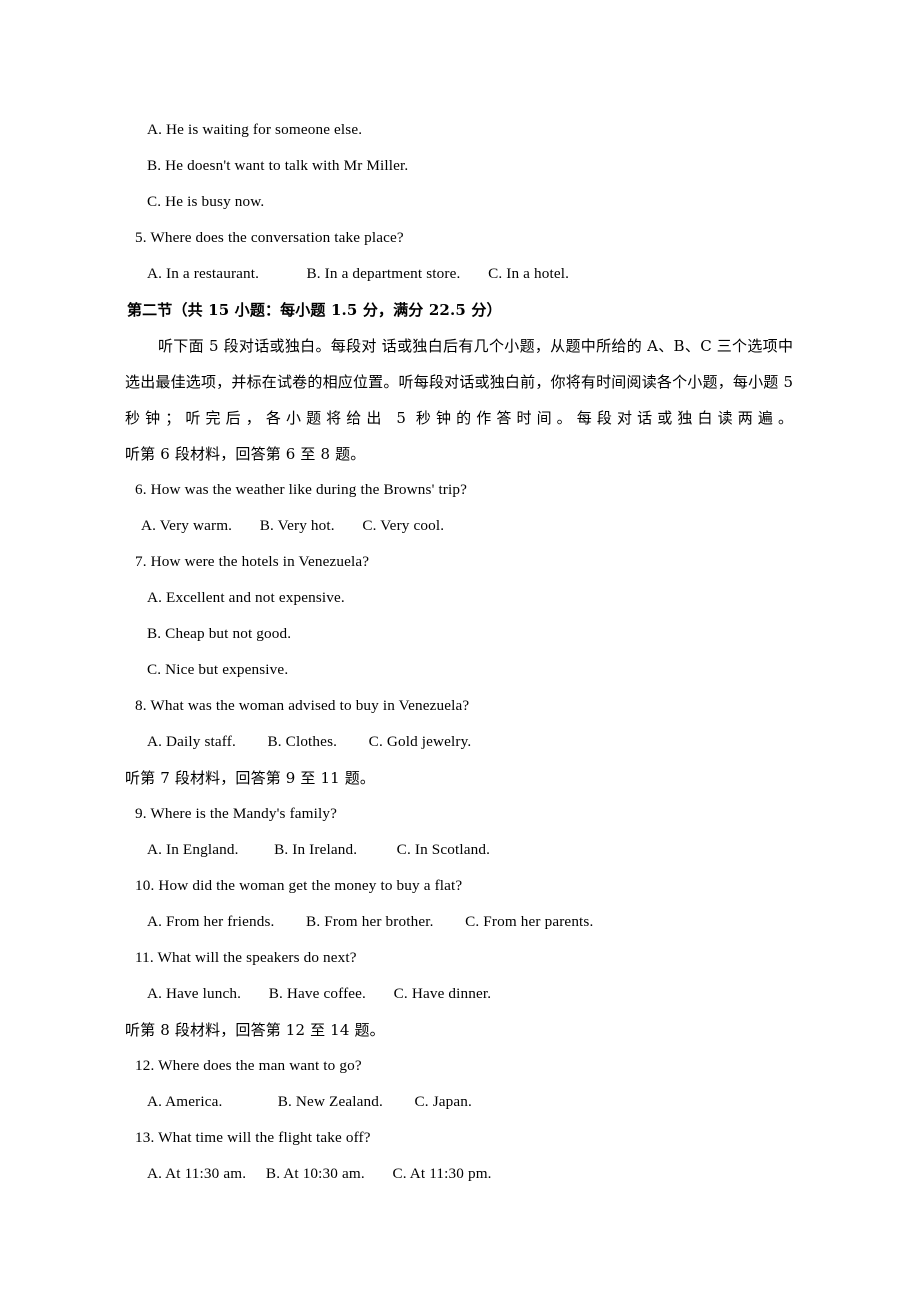 The image size is (920, 1302). I want to click on directive-material-6: 听第 6 段材料，回答第 6 至 8 题。, so click(245, 454).